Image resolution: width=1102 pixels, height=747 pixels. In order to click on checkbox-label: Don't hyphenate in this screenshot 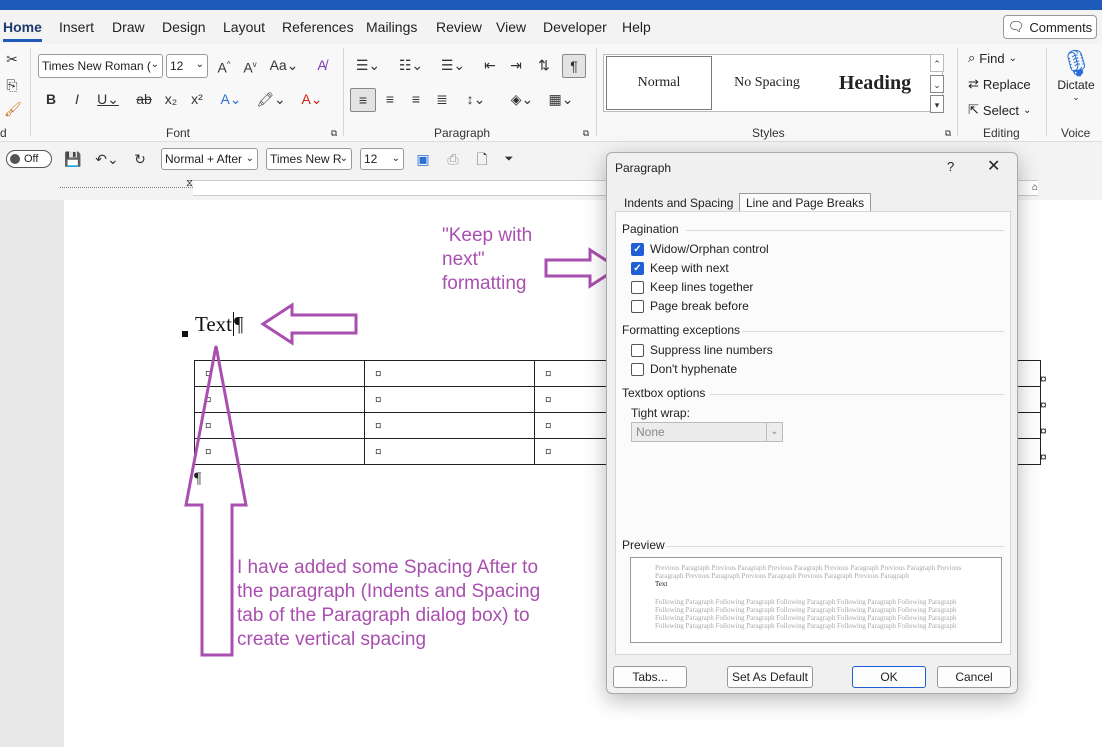, I will do `click(694, 369)`.